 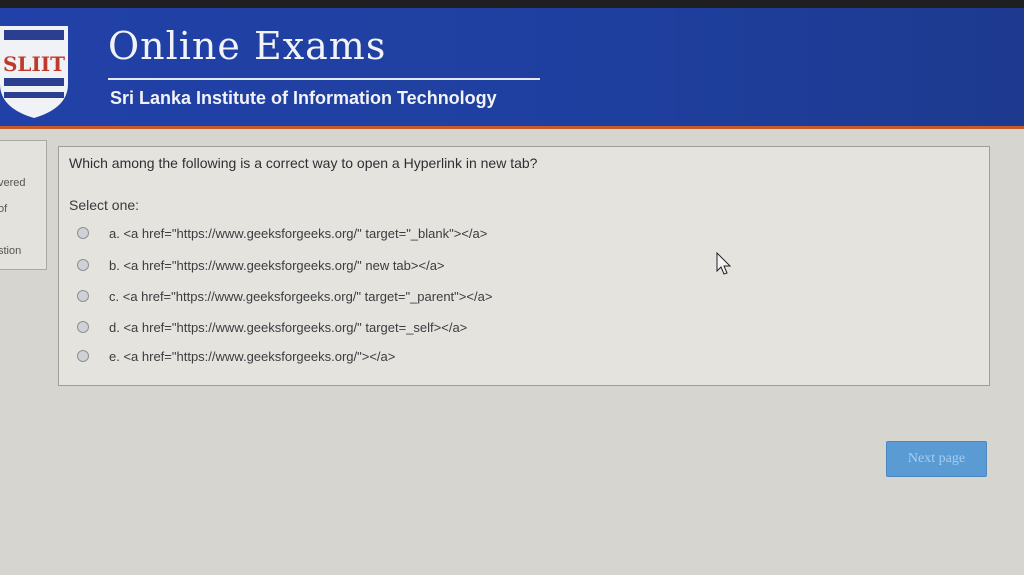 I want to click on site-title: Online Exams, so click(x=247, y=46).